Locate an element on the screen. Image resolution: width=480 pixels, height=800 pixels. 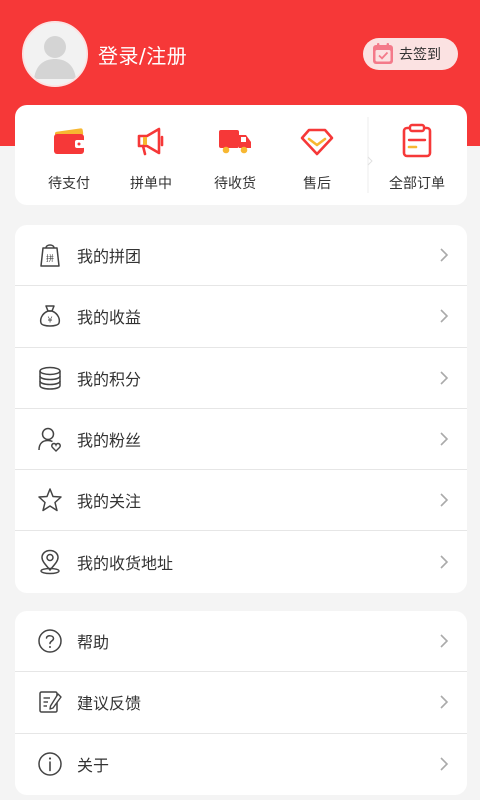
truck-icon is located at coordinates (235, 142).